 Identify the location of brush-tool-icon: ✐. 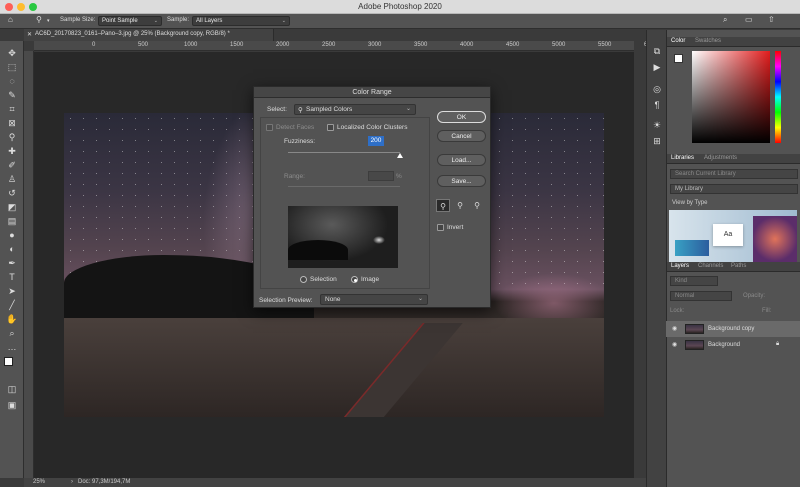
(12, 165).